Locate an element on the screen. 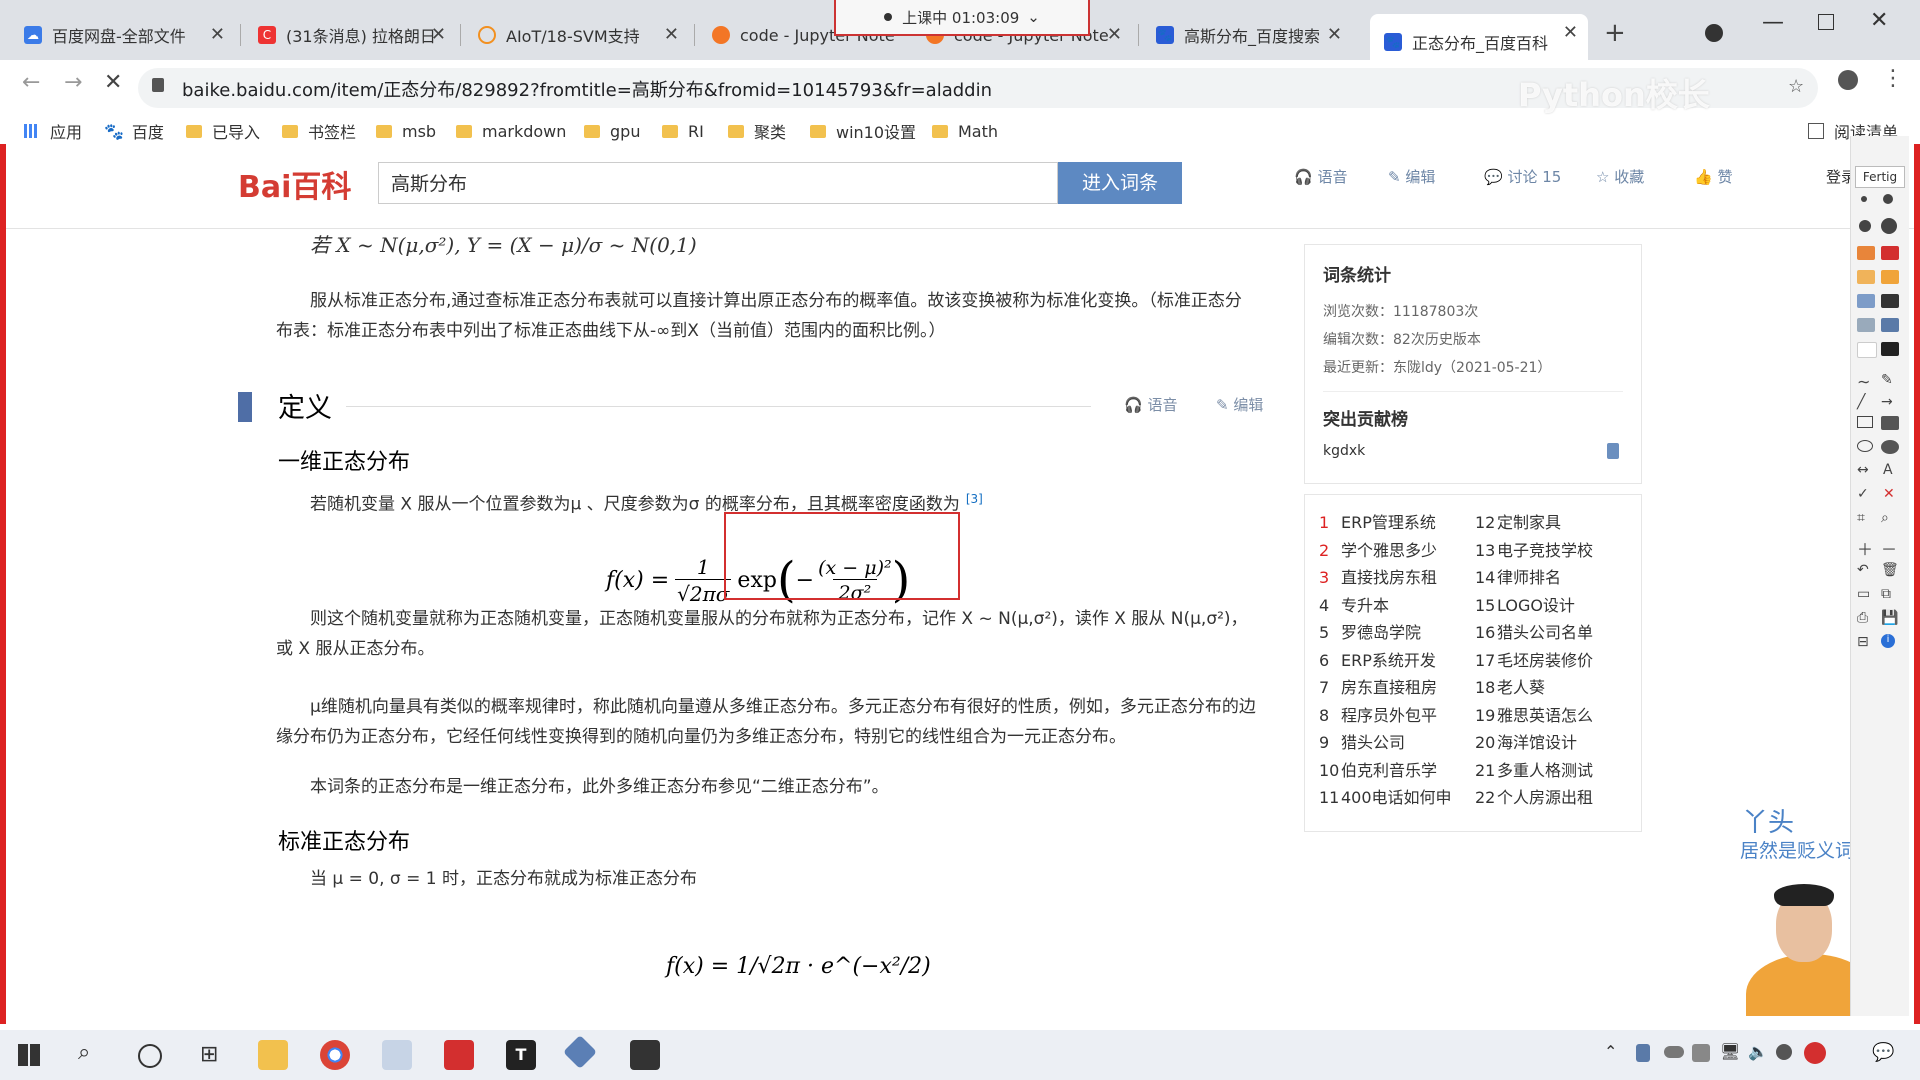 Image resolution: width=1920 pixels, height=1080 pixels. hot-list-item: 11 400电话如何申 is located at coordinates (1385, 796).